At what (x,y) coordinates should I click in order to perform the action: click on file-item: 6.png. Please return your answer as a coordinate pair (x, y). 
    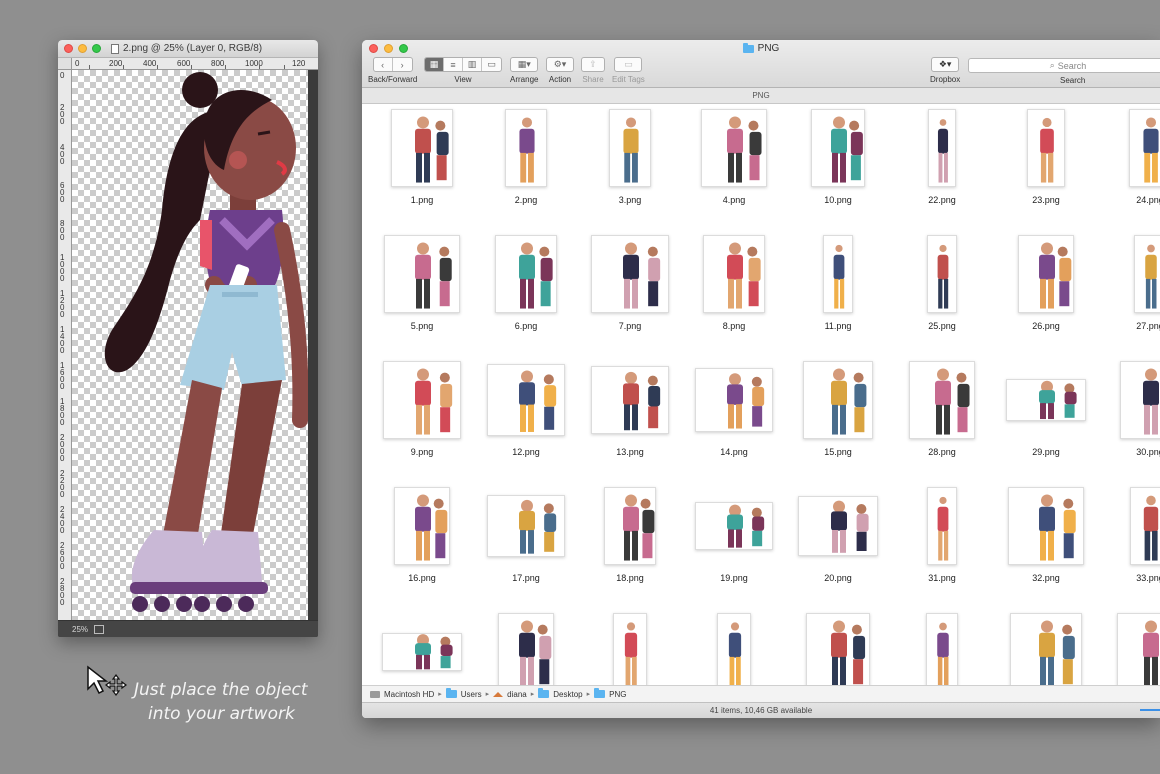
    Looking at the image, I should click on (526, 286).